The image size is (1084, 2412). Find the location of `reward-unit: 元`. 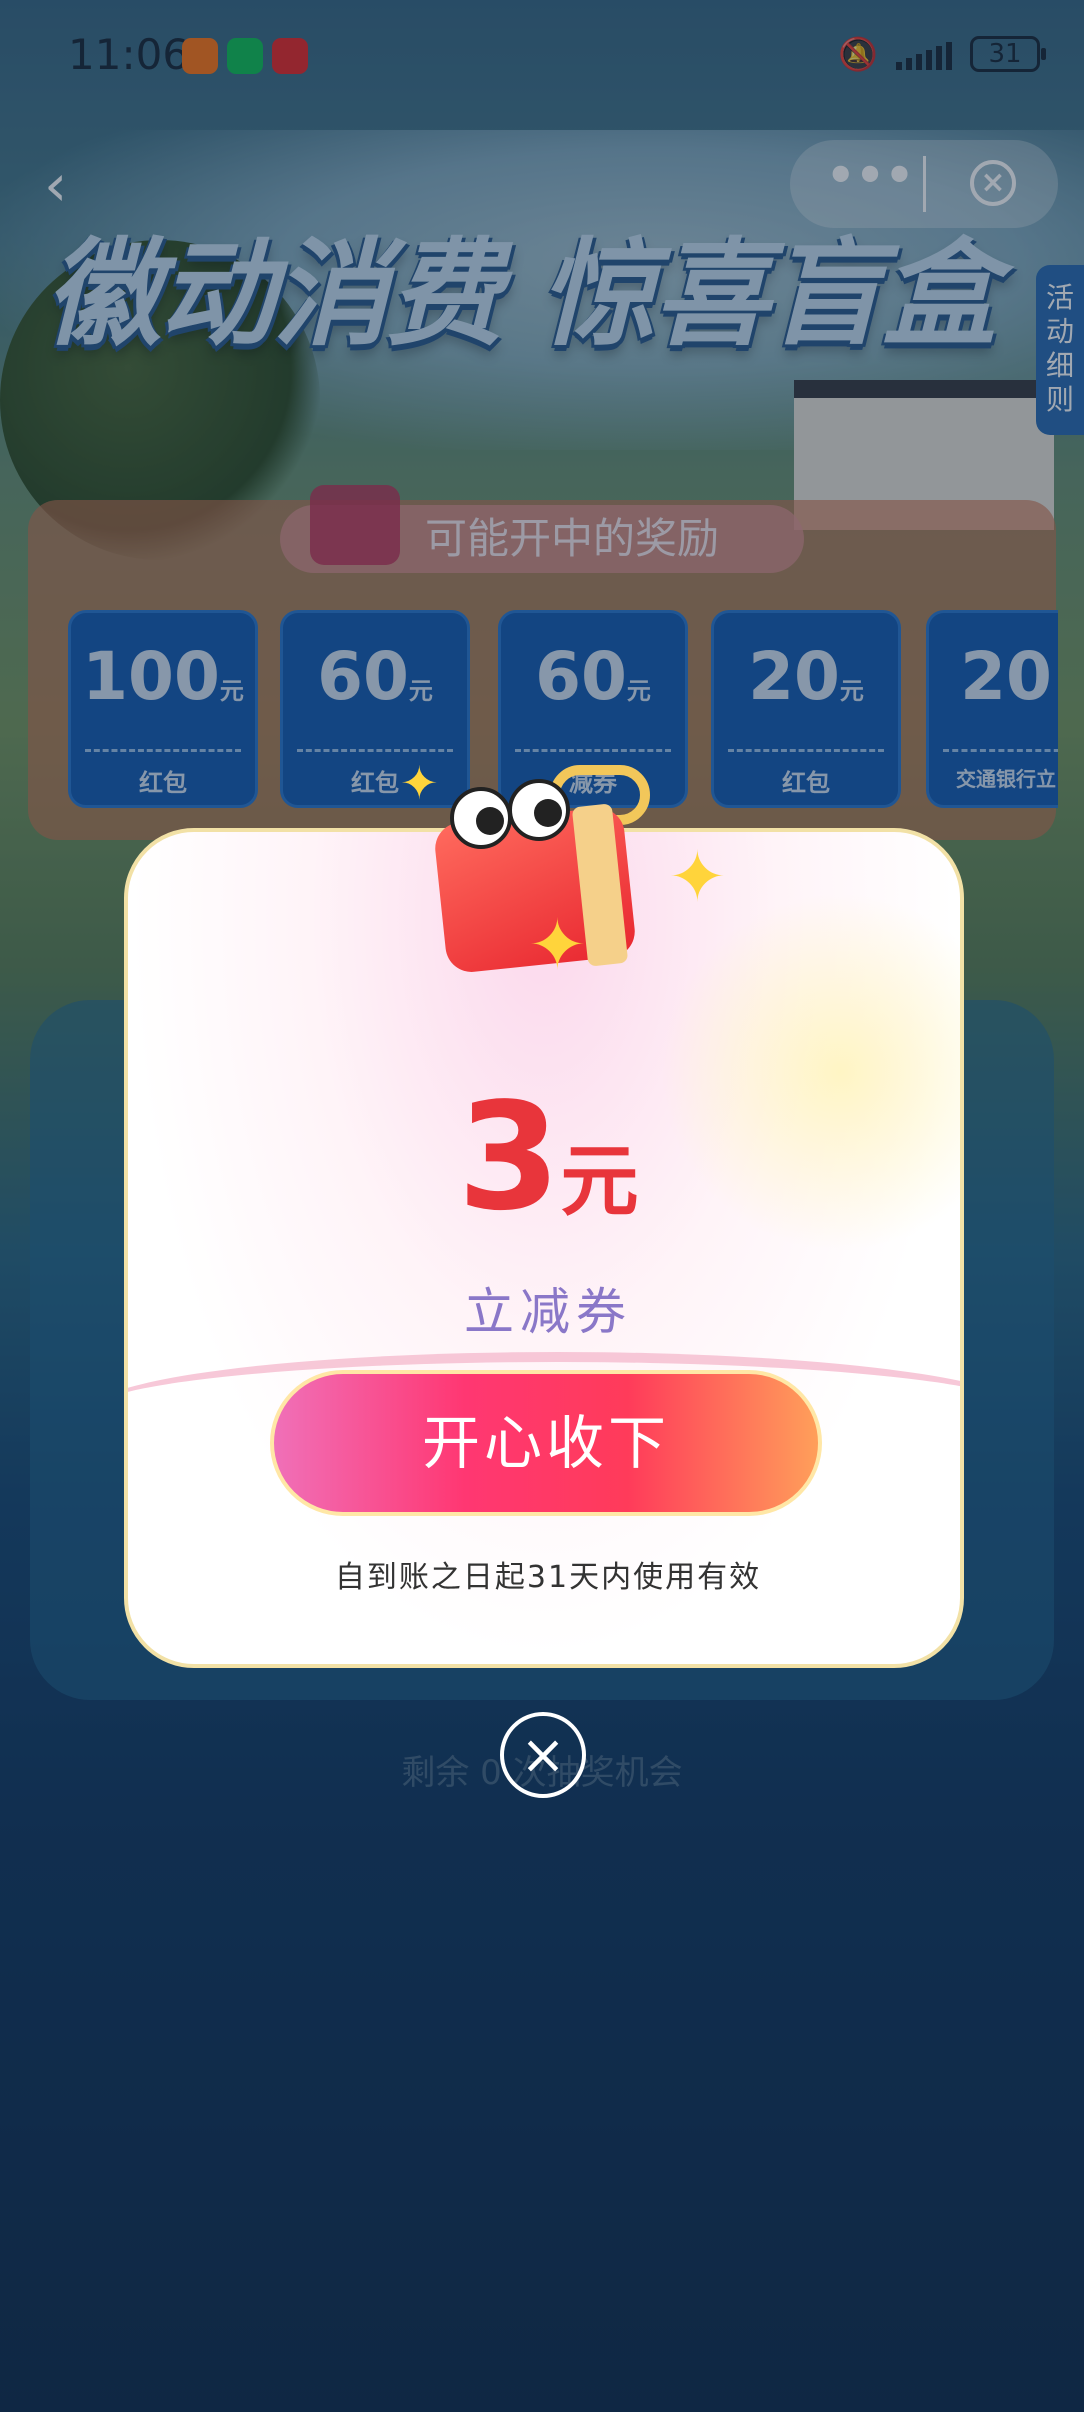

reward-unit: 元 is located at coordinates (599, 1182).